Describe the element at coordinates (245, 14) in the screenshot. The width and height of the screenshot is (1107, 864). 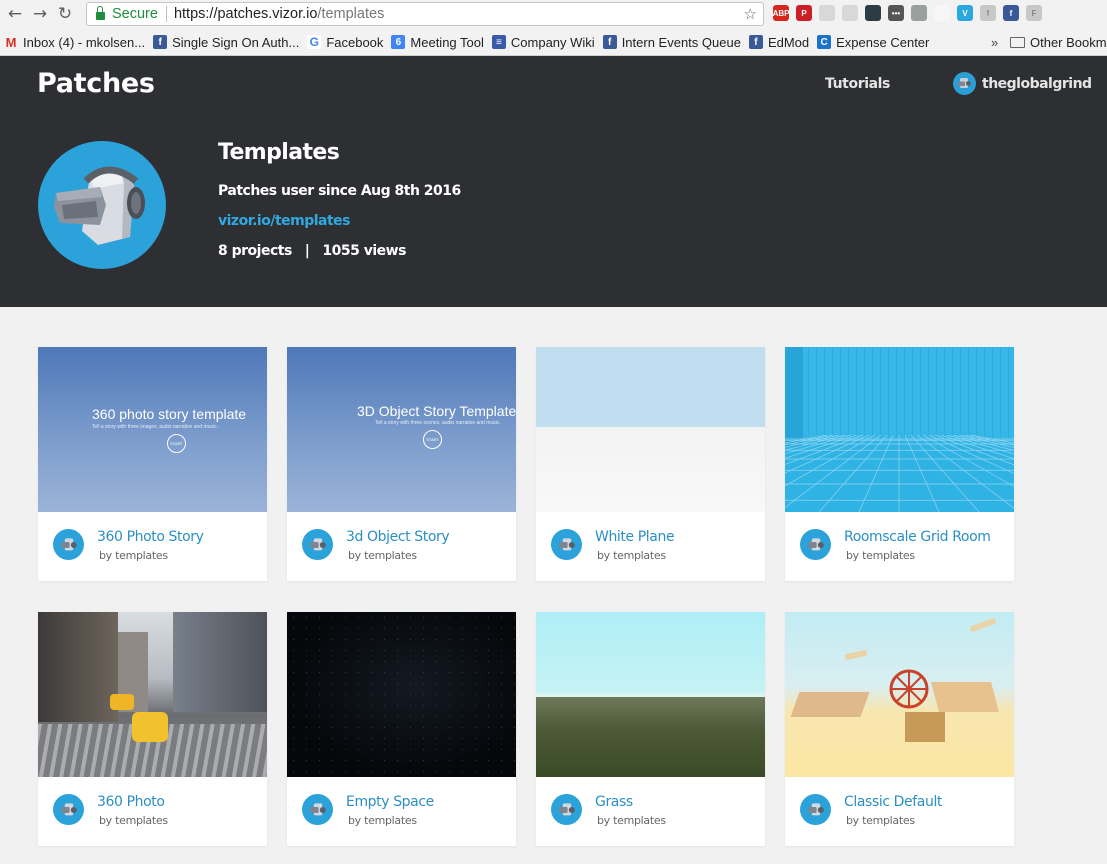
I see `url-host: https://patches.vizor.io` at that location.